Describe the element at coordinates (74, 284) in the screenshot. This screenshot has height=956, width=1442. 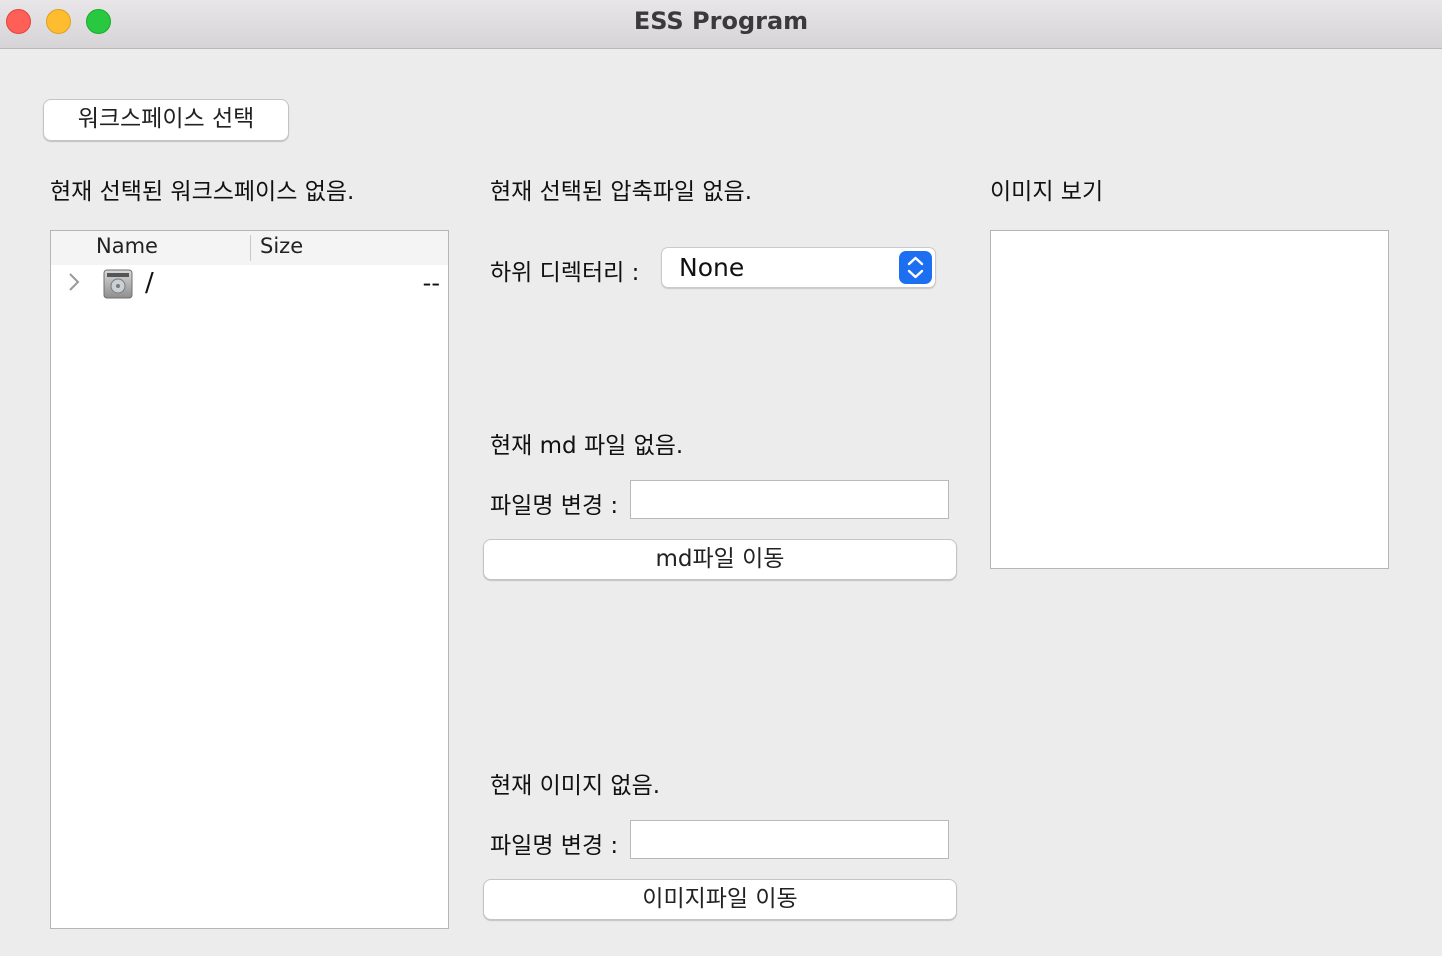
I see `chevron-right-icon` at that location.